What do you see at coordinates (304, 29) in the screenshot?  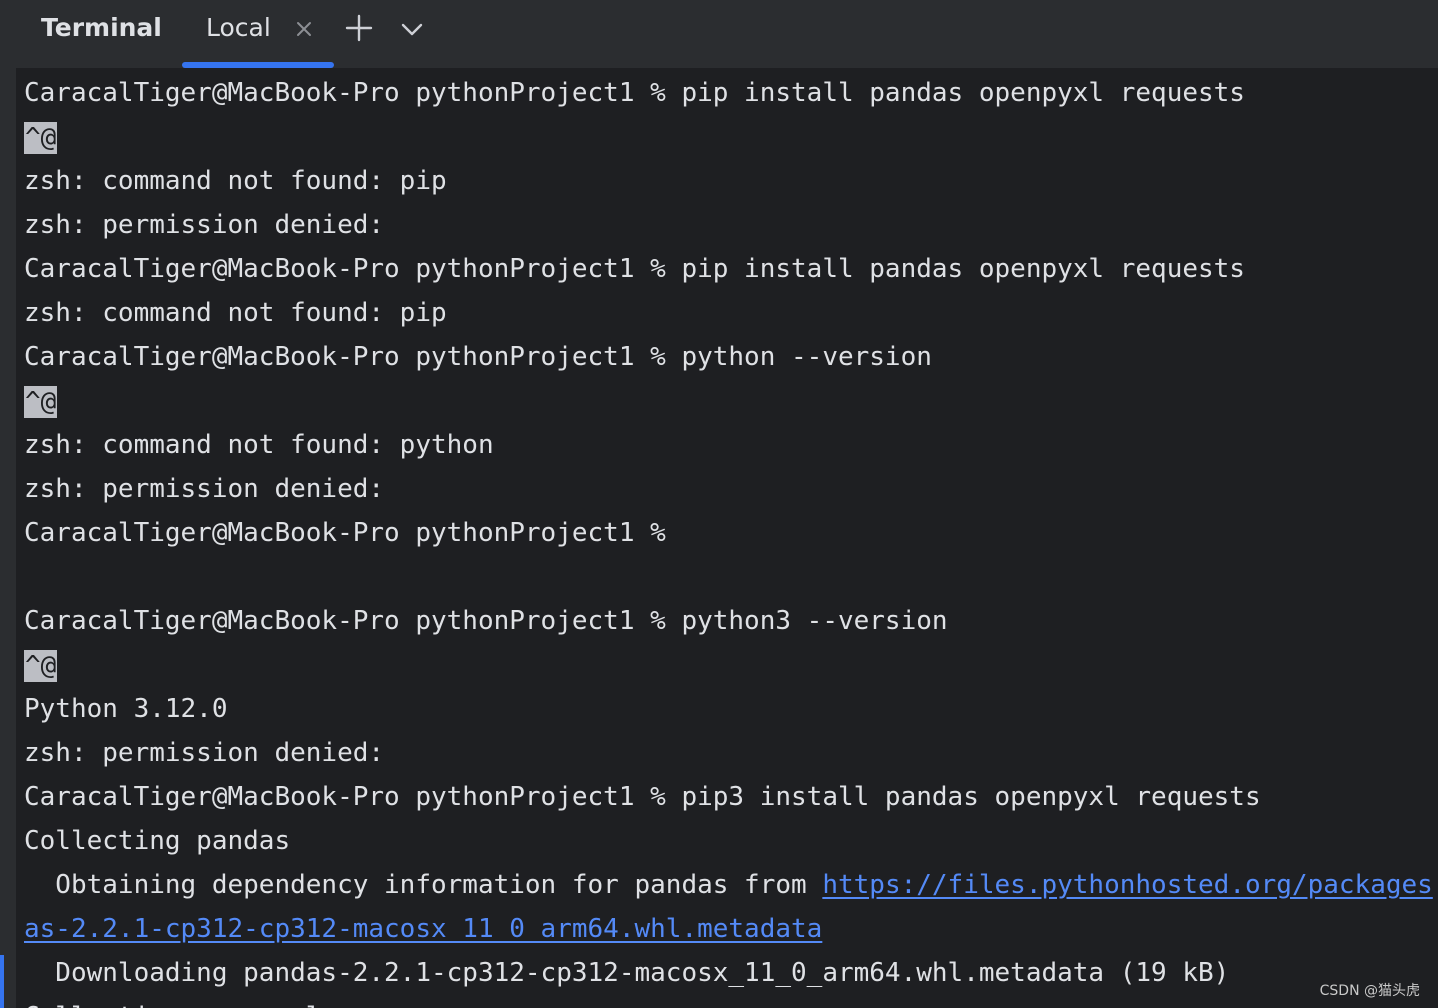 I see `close-icon` at bounding box center [304, 29].